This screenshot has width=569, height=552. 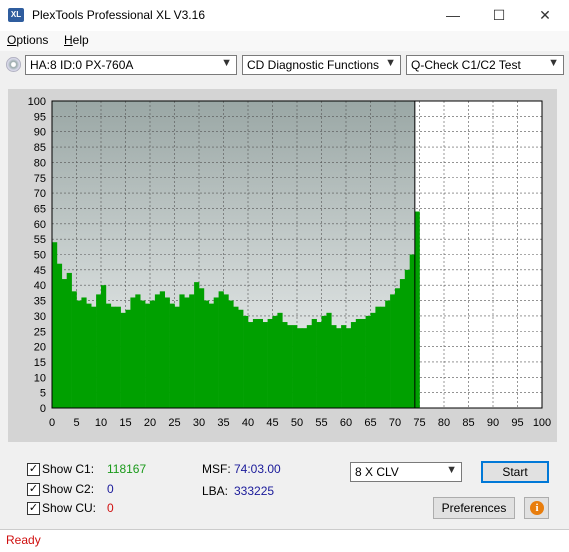 What do you see at coordinates (40, 256) in the screenshot?
I see `y-tick-label: 50` at bounding box center [40, 256].